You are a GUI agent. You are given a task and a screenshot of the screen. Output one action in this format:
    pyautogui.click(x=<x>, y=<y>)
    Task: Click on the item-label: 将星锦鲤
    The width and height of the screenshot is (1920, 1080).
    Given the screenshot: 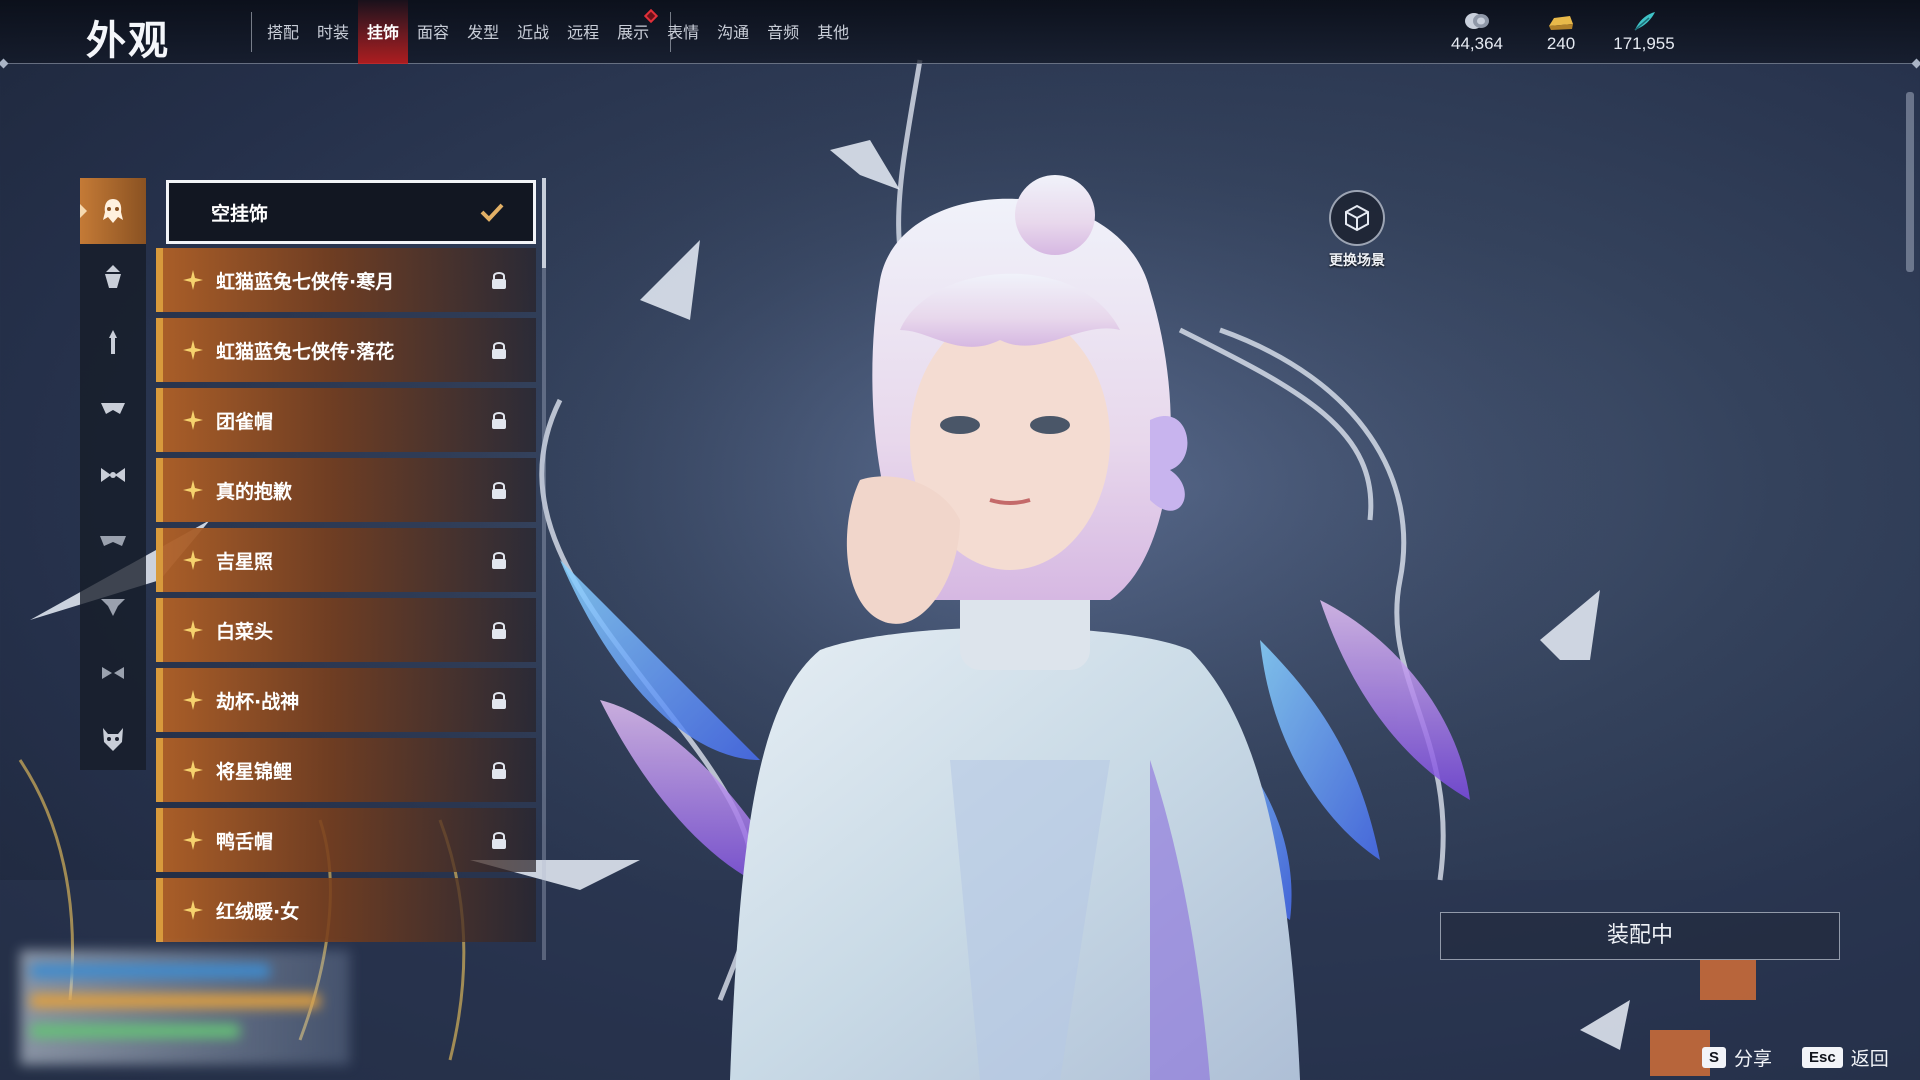 What is the action you would take?
    pyautogui.click(x=254, y=771)
    